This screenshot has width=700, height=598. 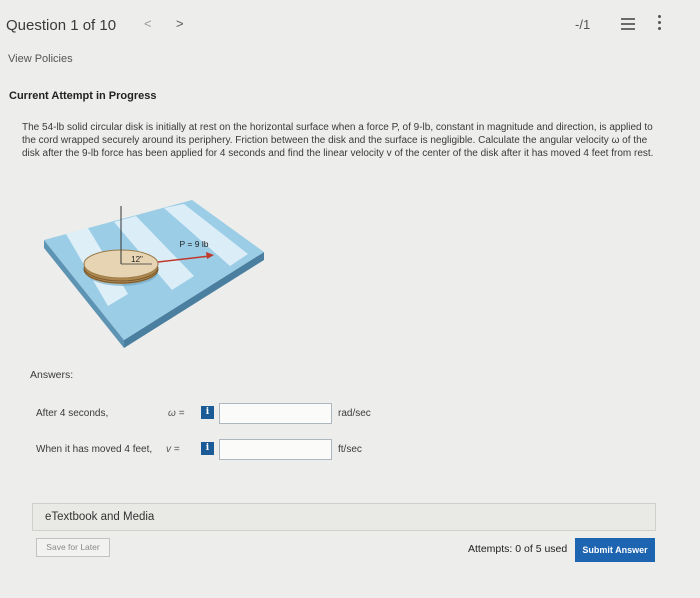 I want to click on answer-2-unit: ft/sec, so click(x=350, y=449).